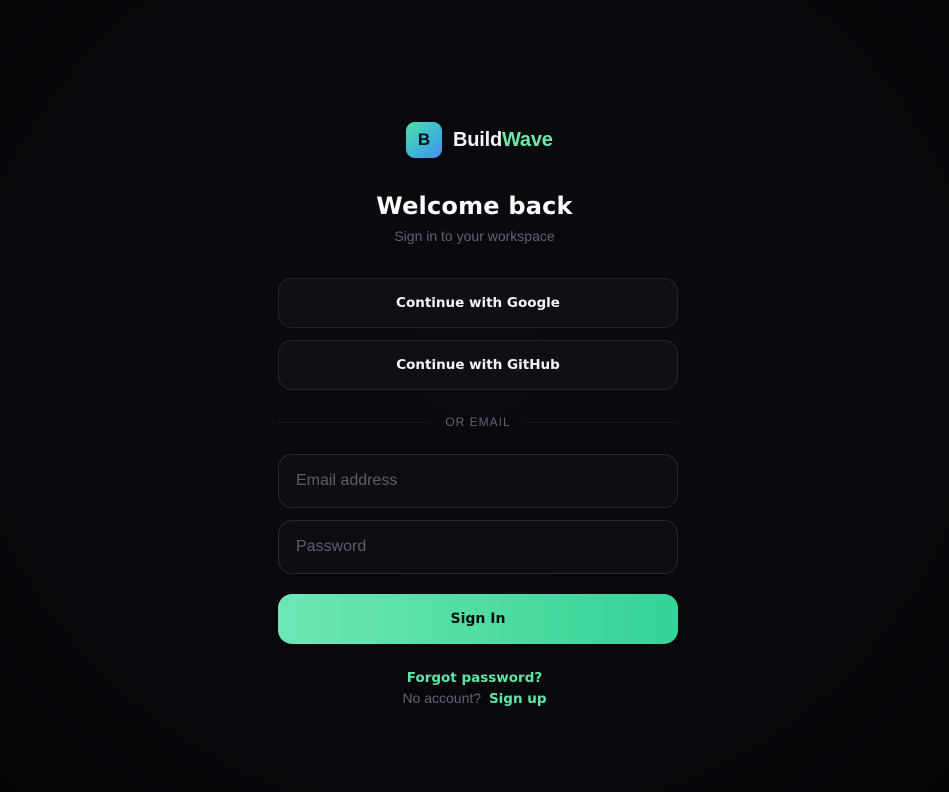  What do you see at coordinates (527, 139) in the screenshot?
I see `brand-name-part2: Wave` at bounding box center [527, 139].